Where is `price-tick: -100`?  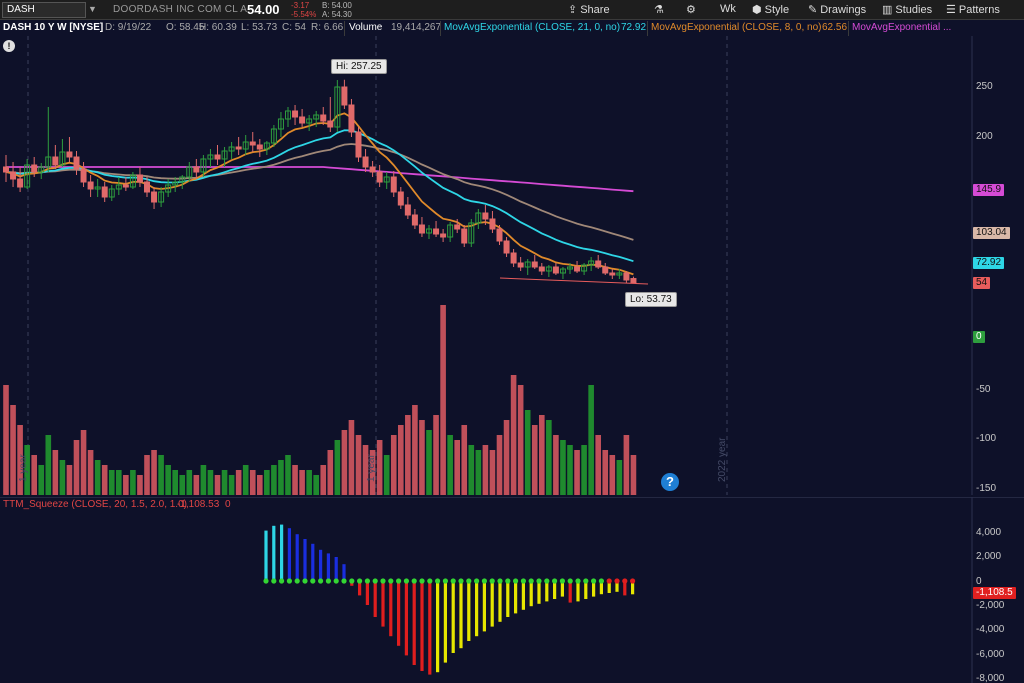 price-tick: -100 is located at coordinates (986, 438).